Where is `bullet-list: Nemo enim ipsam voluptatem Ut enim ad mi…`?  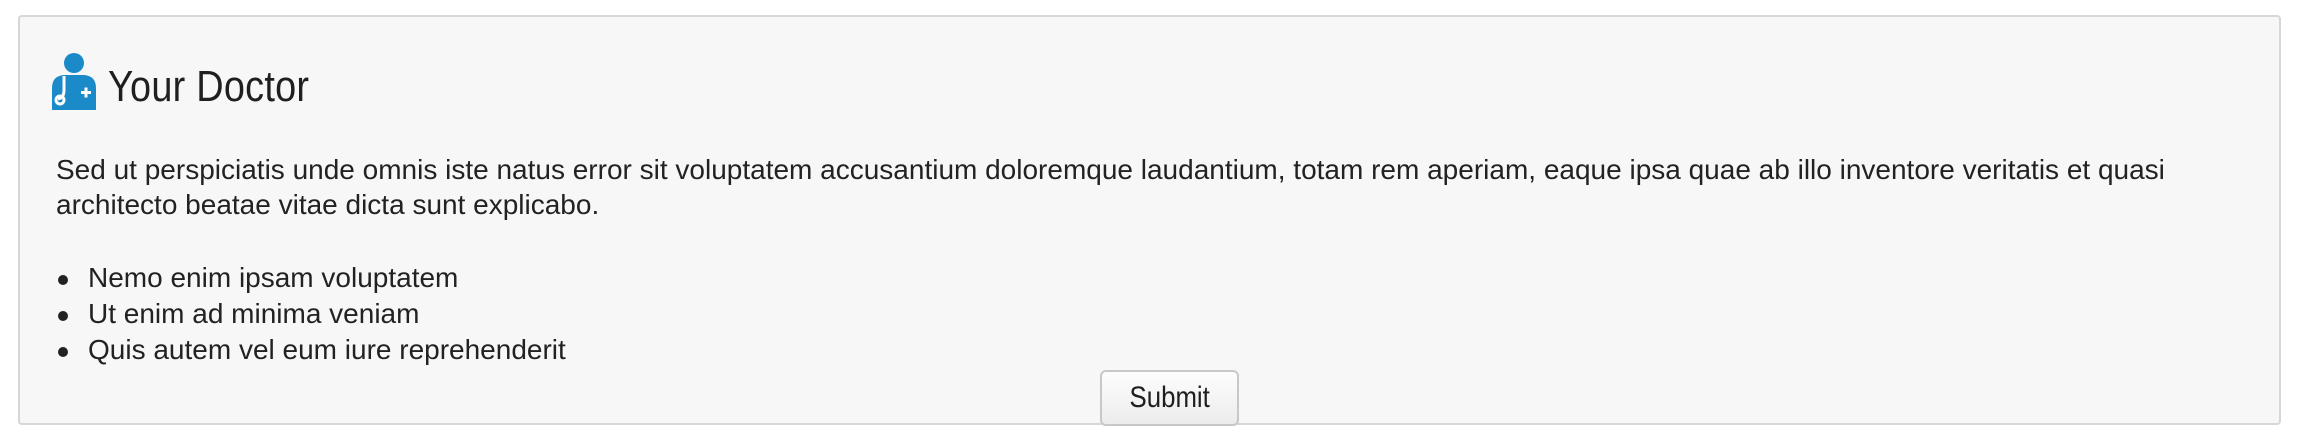 bullet-list: Nemo enim ipsam voluptatem Ut enim ad mi… is located at coordinates (311, 314).